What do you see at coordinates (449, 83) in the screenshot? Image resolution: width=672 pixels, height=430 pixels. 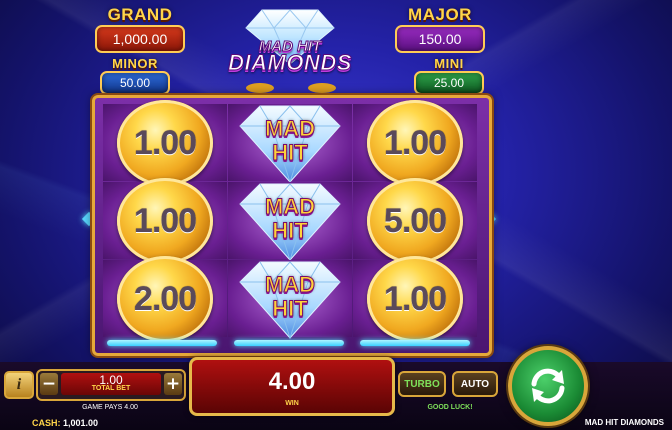 I see `jackpot-mini-value: 25.00` at bounding box center [449, 83].